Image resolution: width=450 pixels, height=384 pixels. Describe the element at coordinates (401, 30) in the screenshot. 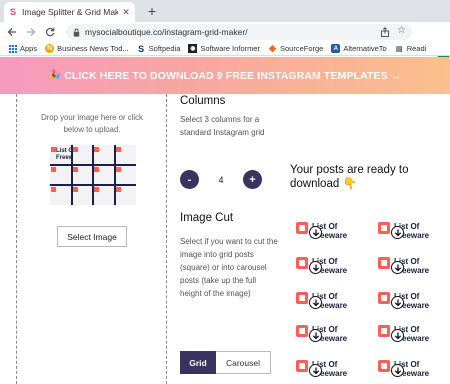

I see `bookmark-star-icon: ☆` at that location.